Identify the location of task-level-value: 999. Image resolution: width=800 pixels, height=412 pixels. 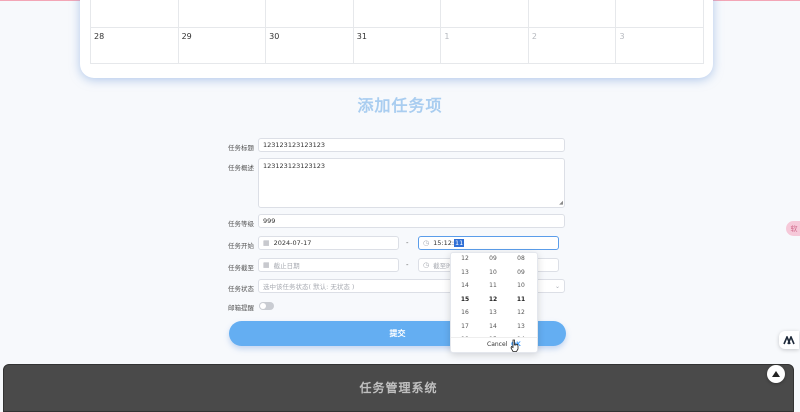
(269, 221).